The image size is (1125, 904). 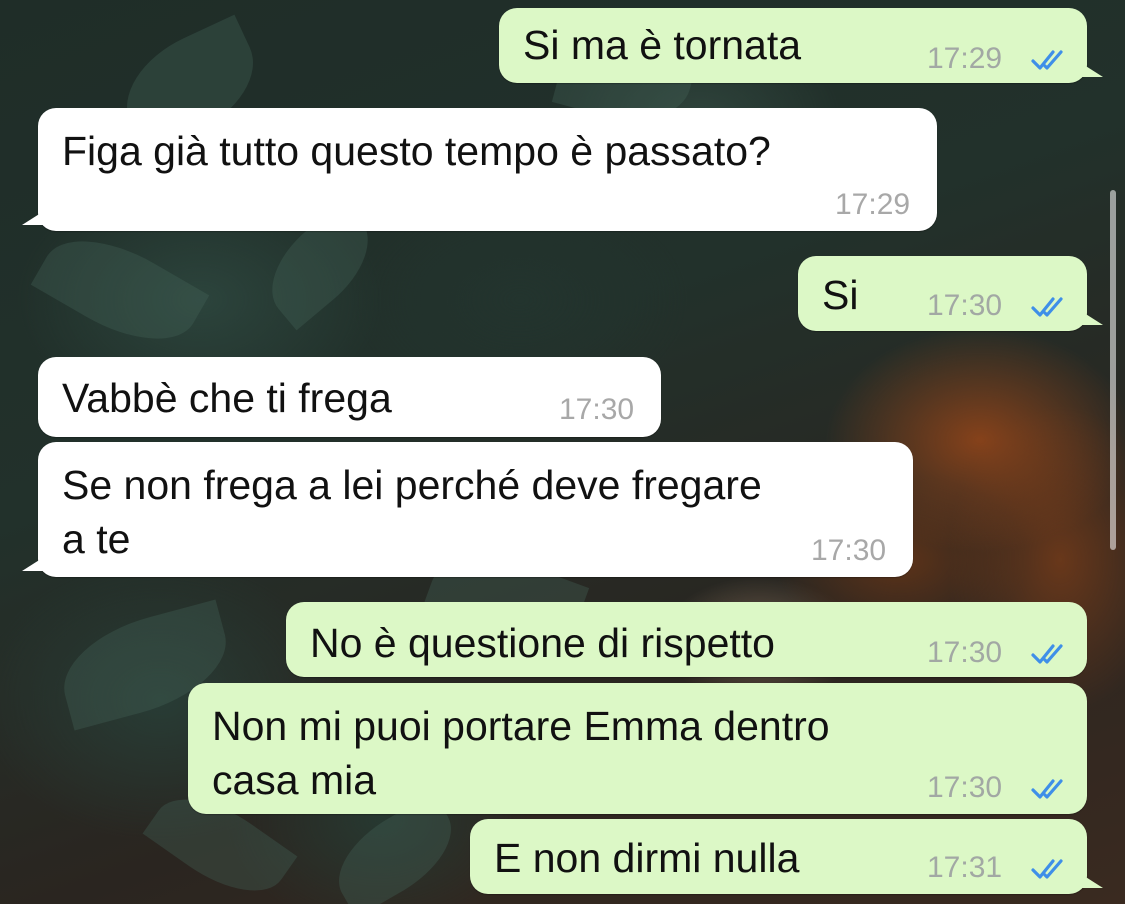 I want to click on message-text: E non dirmi nulla, so click(x=647, y=858).